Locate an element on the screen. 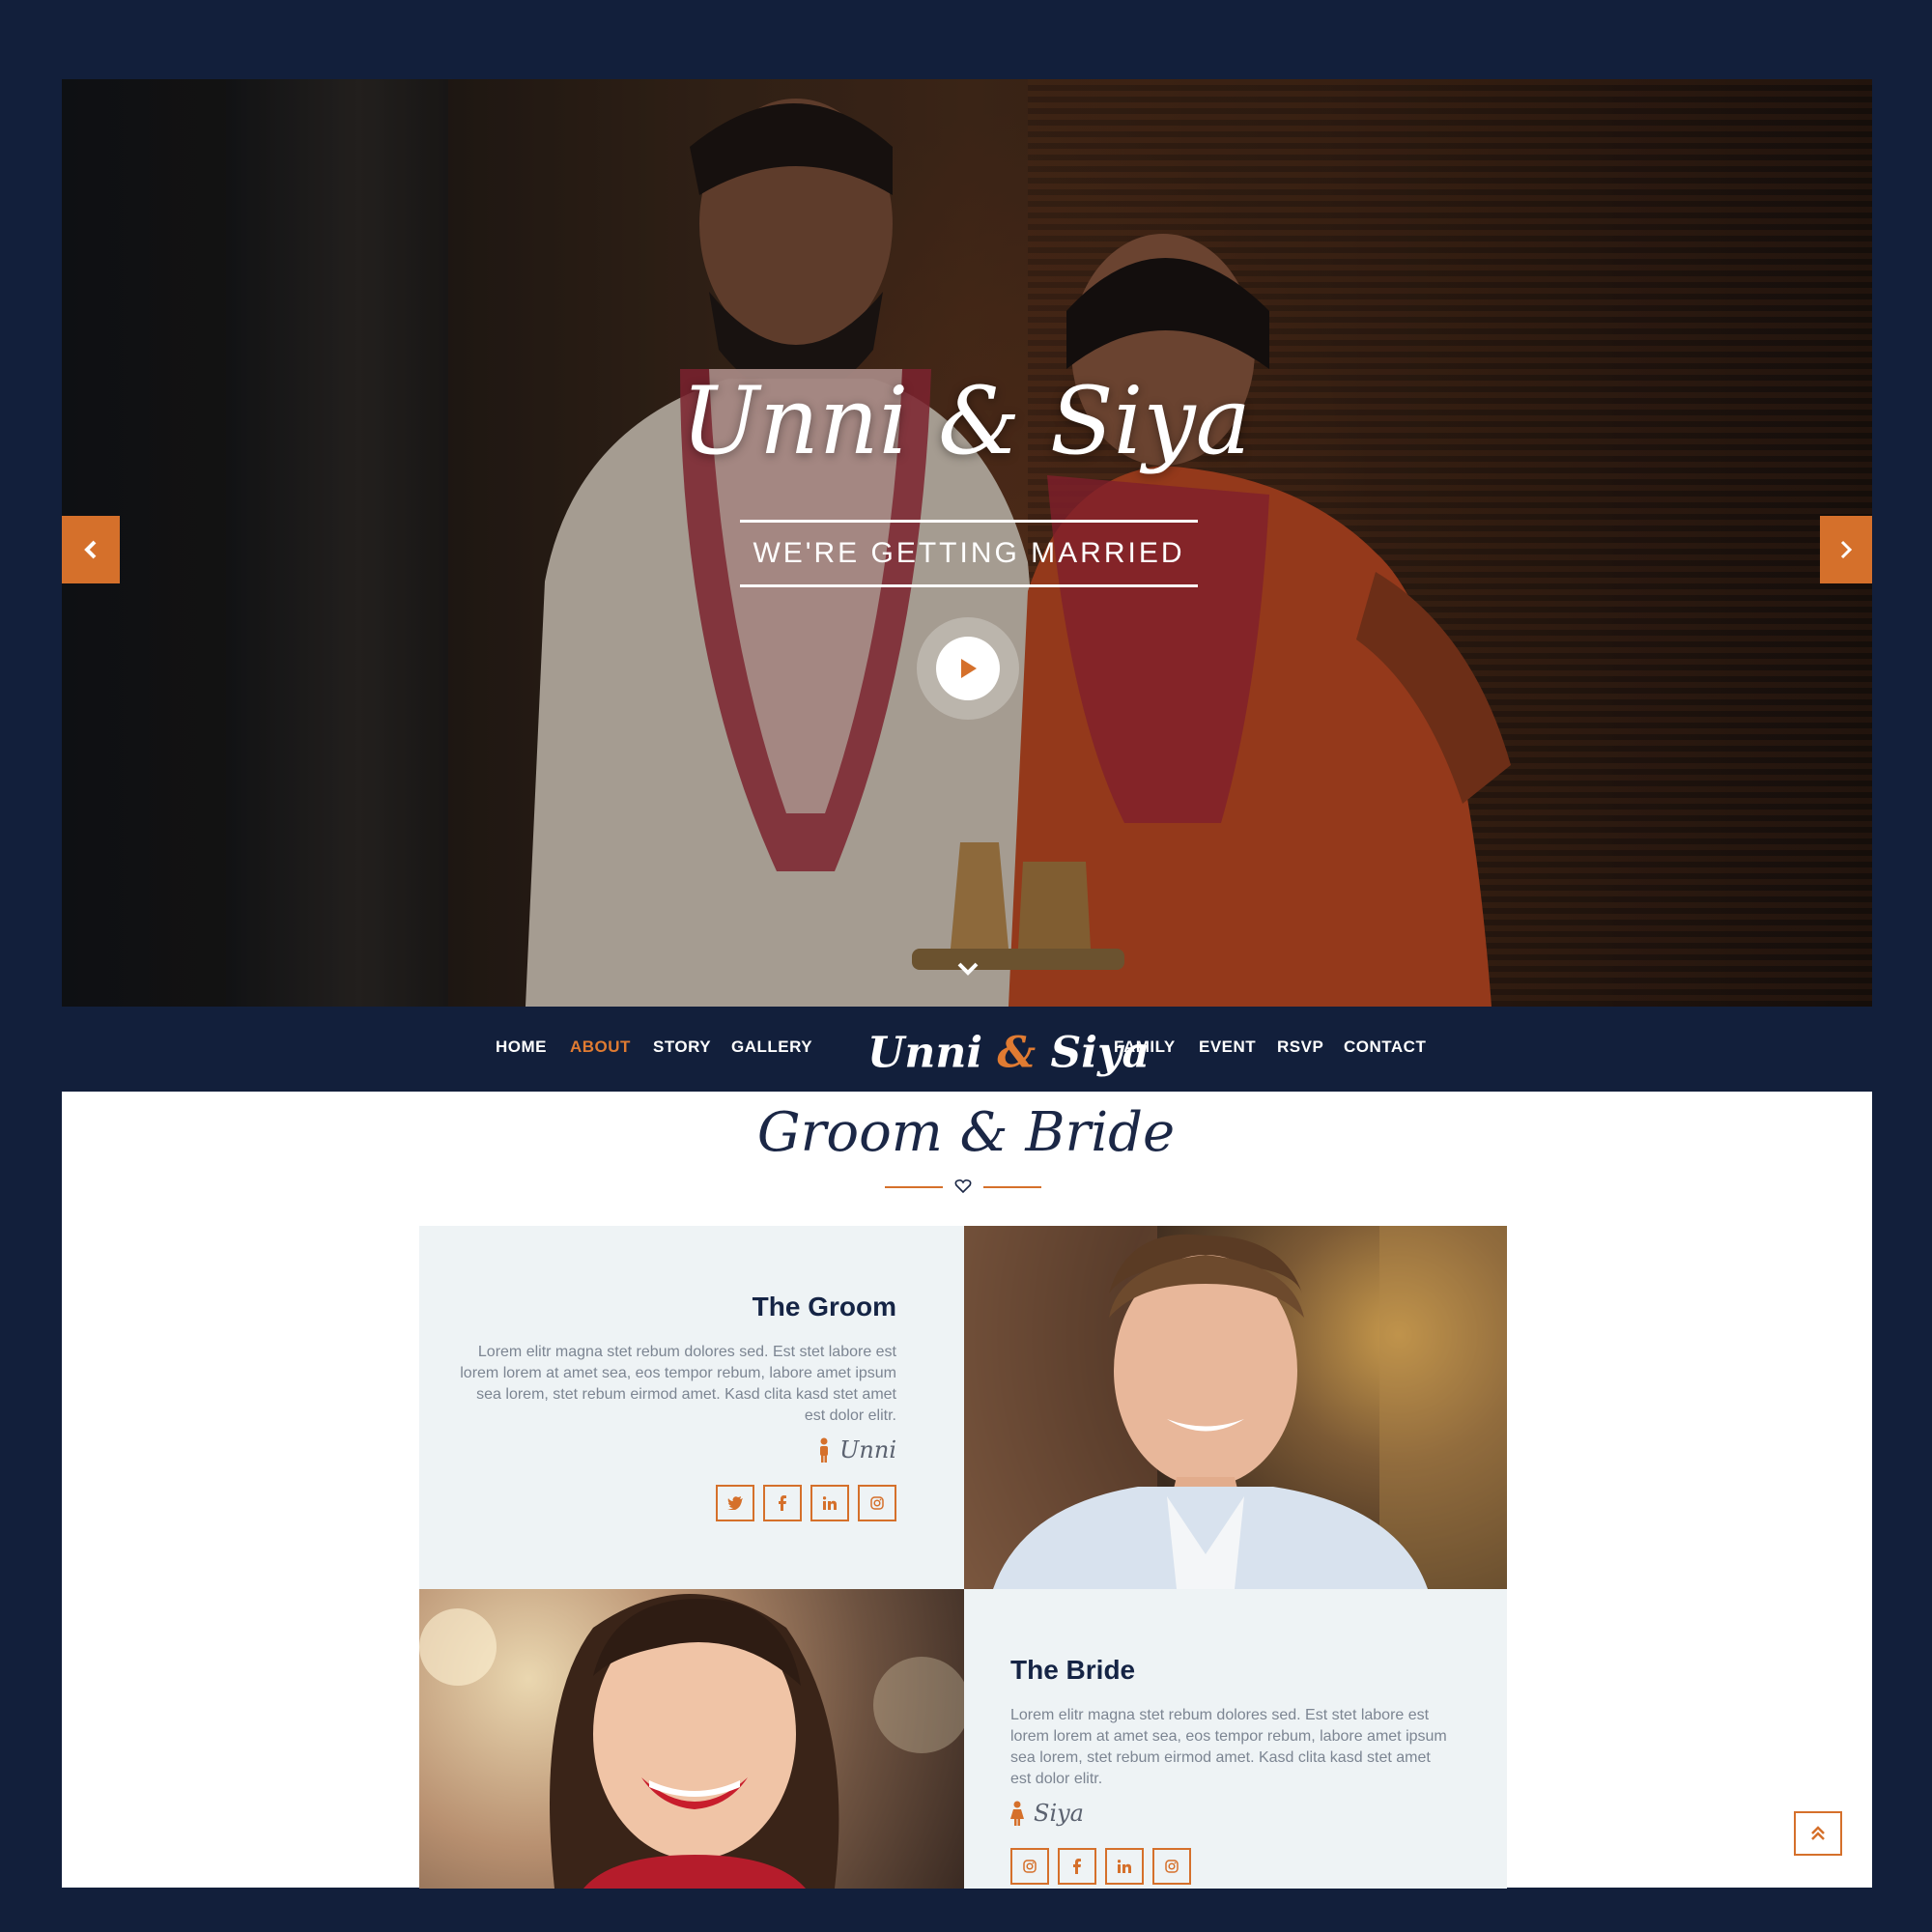  chevron-left-icon is located at coordinates (90, 549).